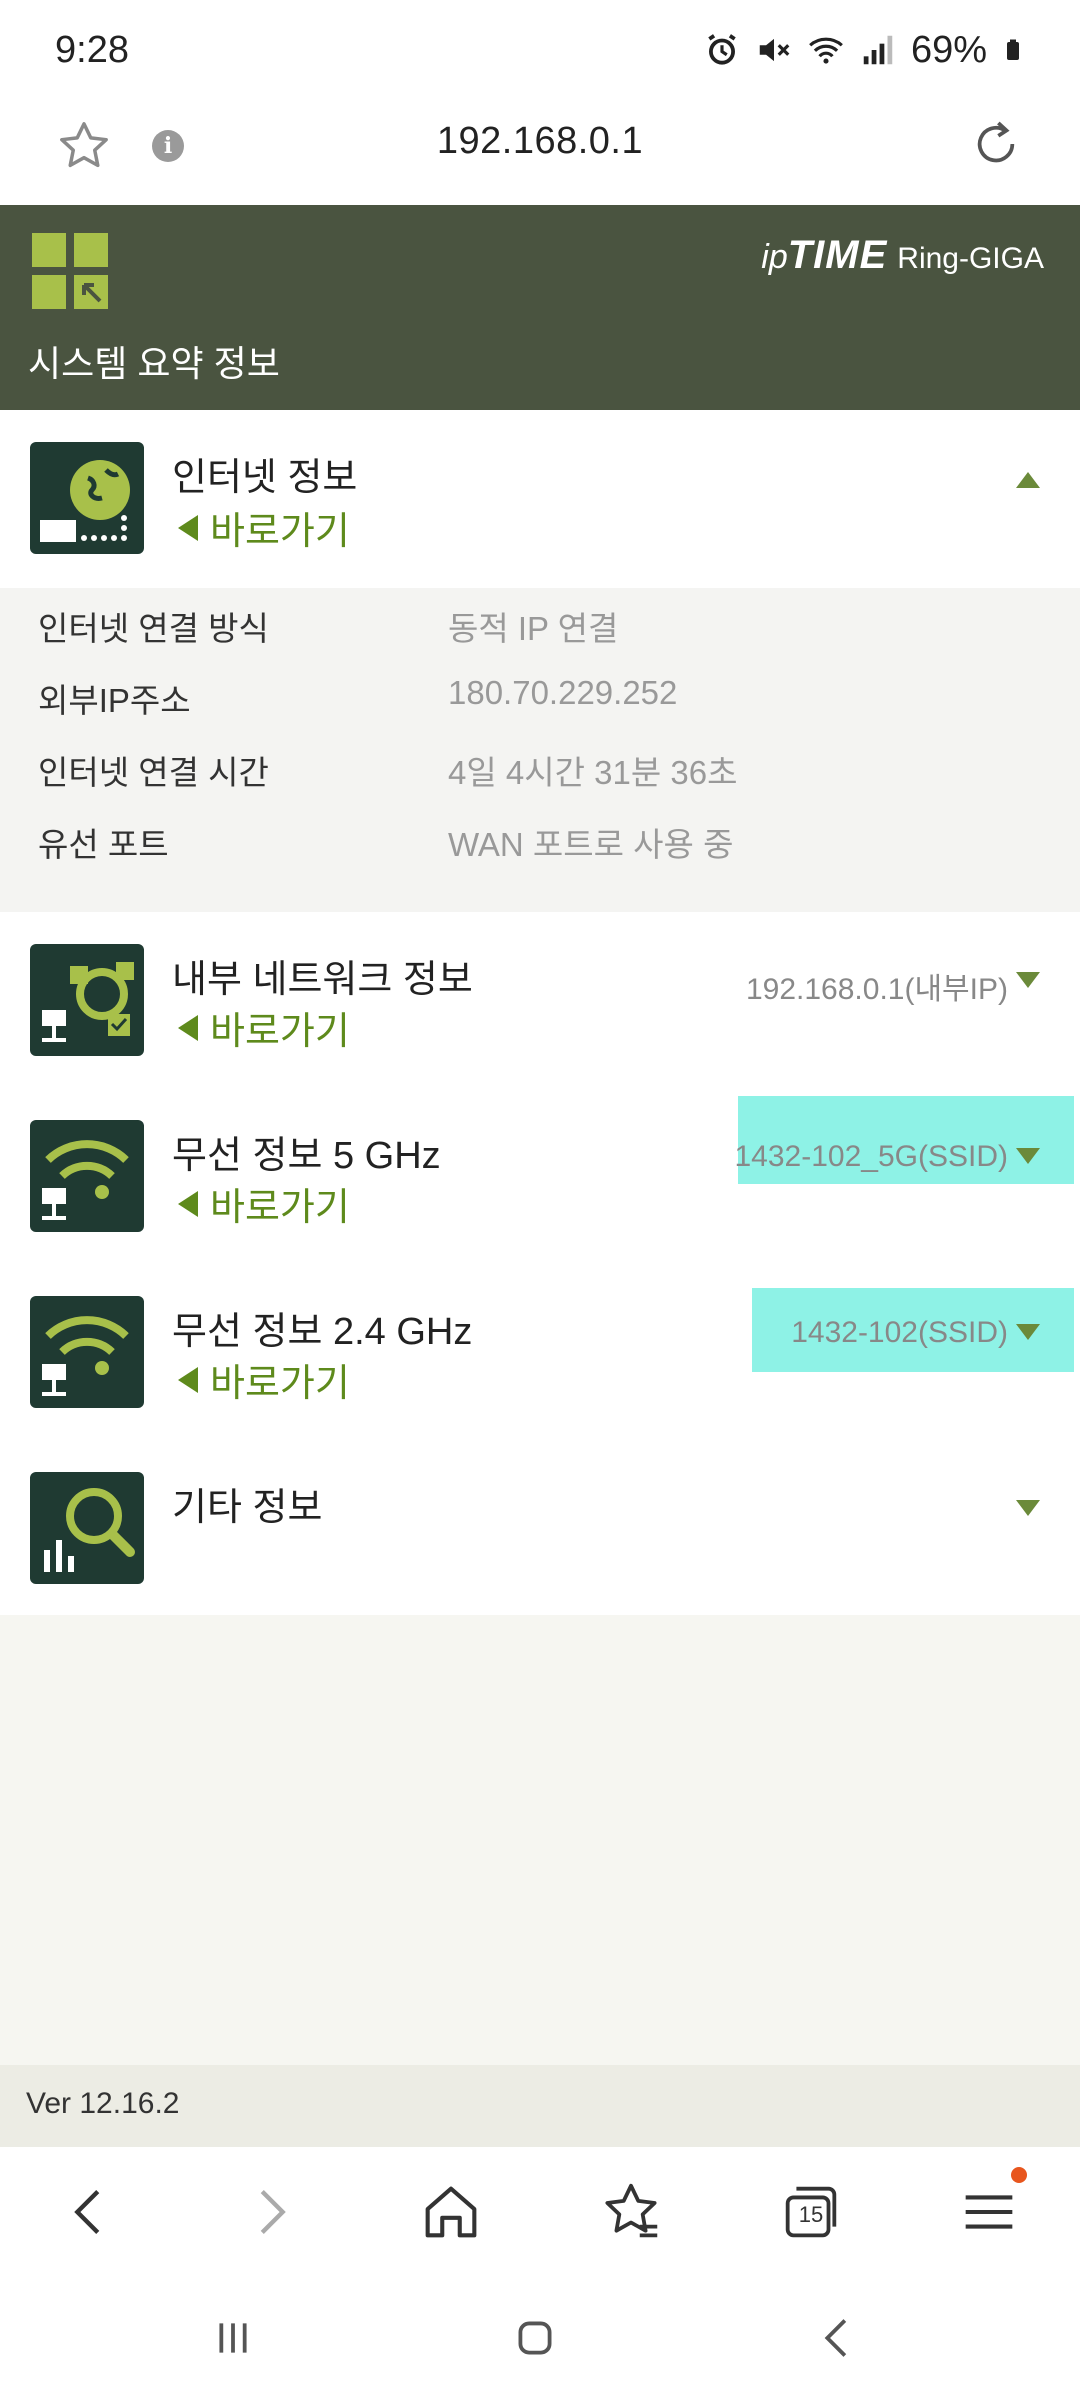 The height and width of the screenshot is (2400, 1080). I want to click on recent-apps-icon, so click(233, 2338).